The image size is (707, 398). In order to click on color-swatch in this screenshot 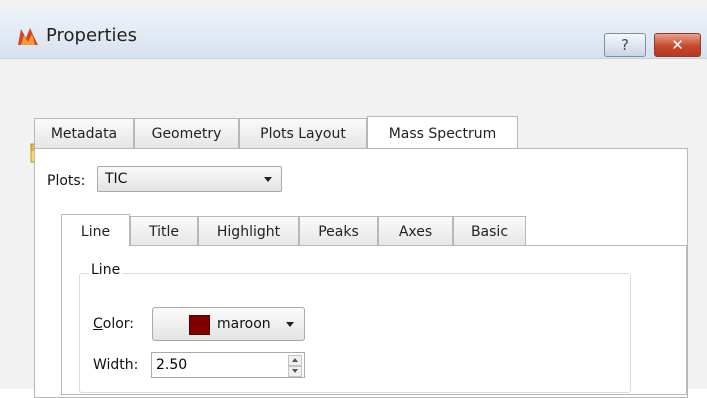, I will do `click(199, 325)`.